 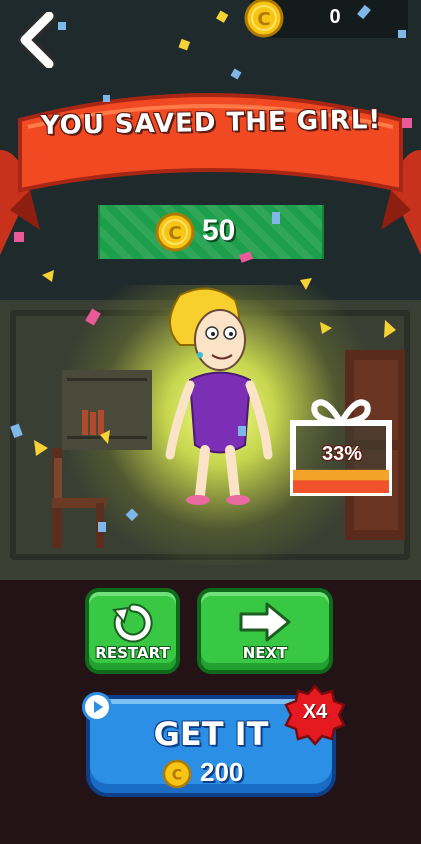 I want to click on gift-icon, so click(x=341, y=447).